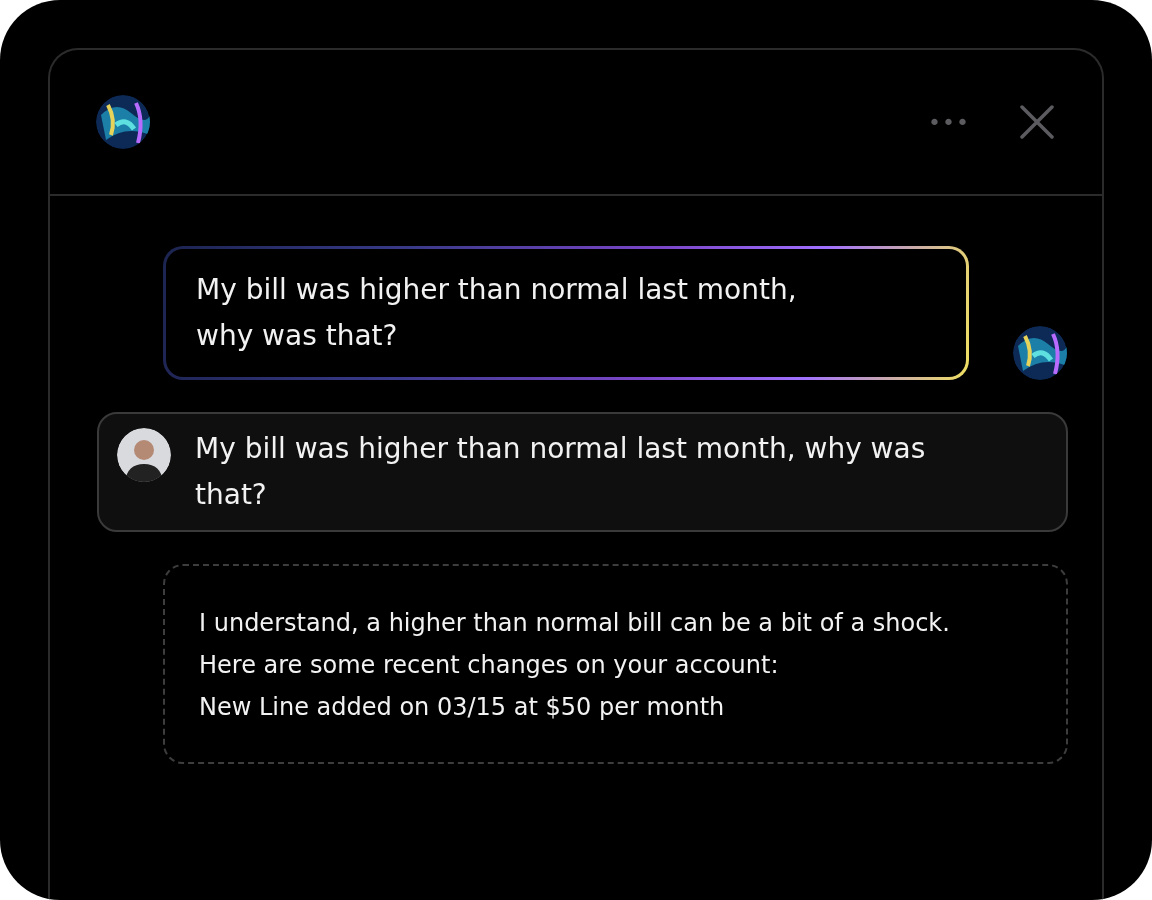 Image resolution: width=1152 pixels, height=900 pixels. What do you see at coordinates (231, 495) in the screenshot?
I see `message-text: that?` at bounding box center [231, 495].